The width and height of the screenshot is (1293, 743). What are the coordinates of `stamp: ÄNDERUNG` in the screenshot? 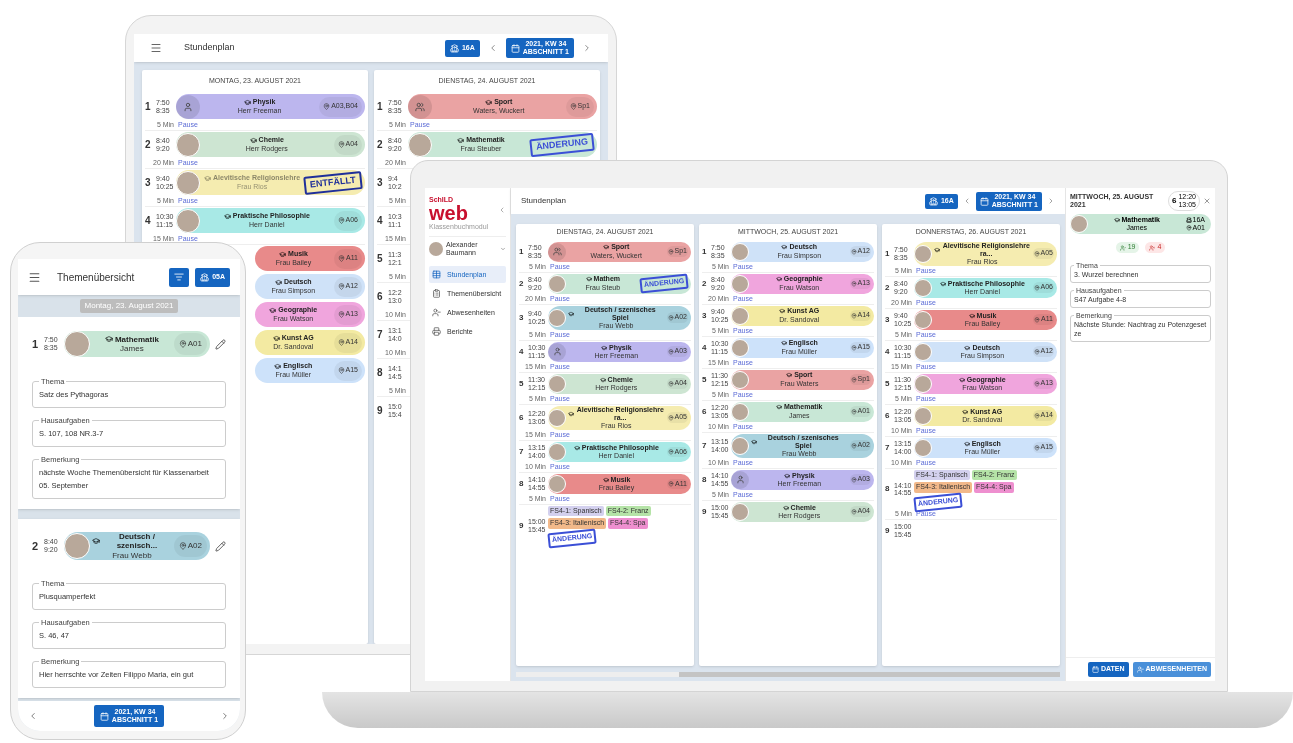 It's located at (562, 144).